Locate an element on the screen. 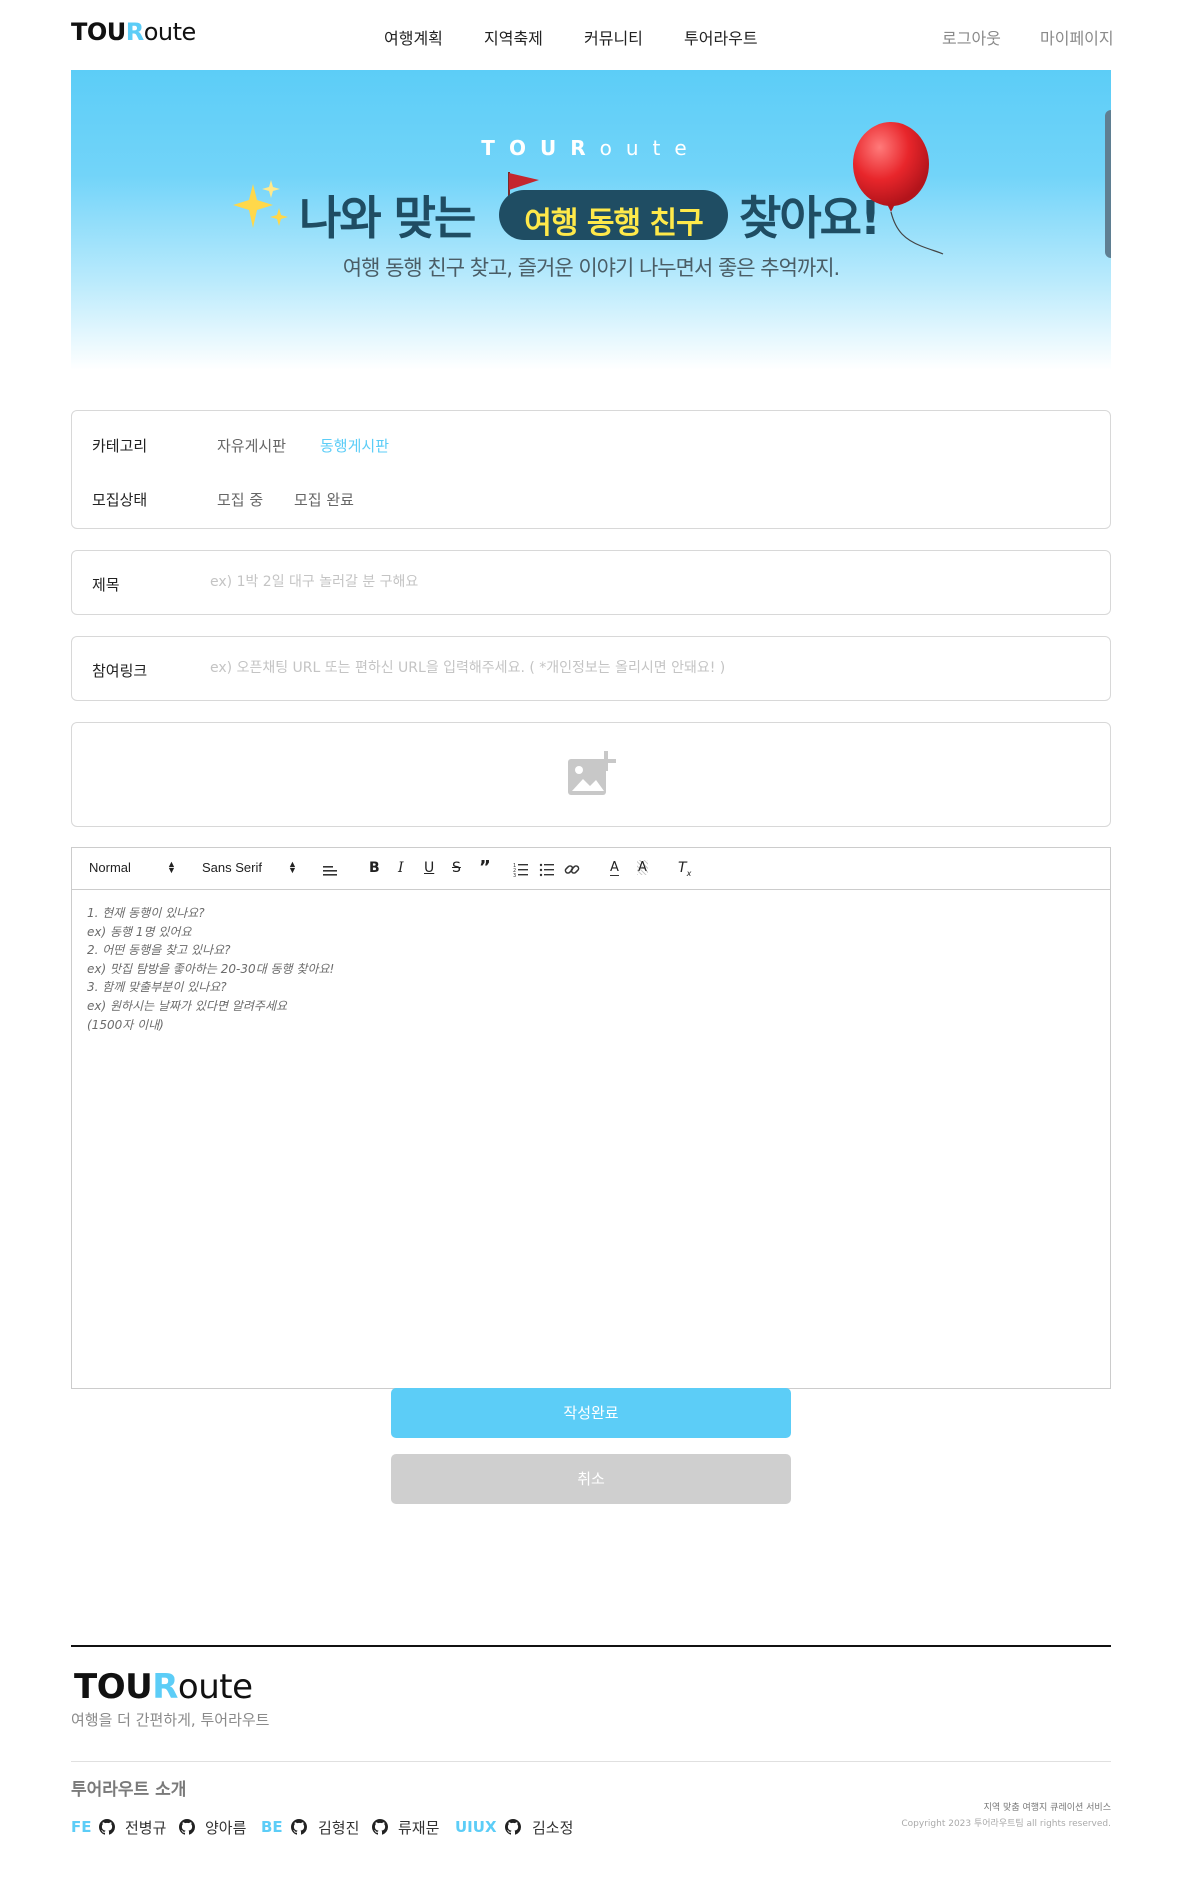 The image size is (1181, 1879). mypage-link: 마이페이지 is located at coordinates (1077, 37).